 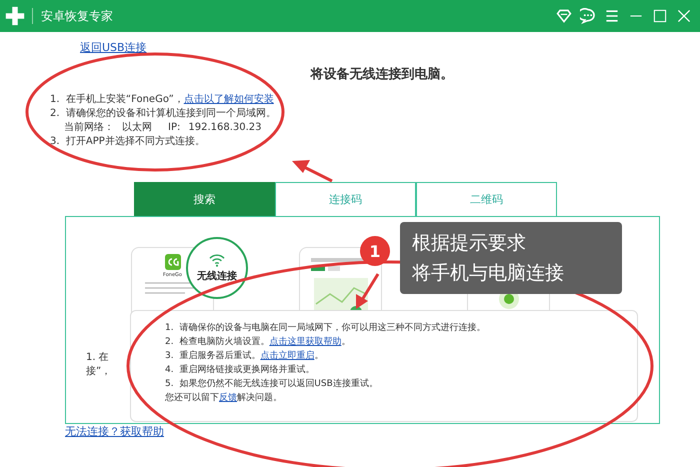 I want to click on step-text: 3. 打开APP并选择不同方式连接。, so click(x=128, y=142).